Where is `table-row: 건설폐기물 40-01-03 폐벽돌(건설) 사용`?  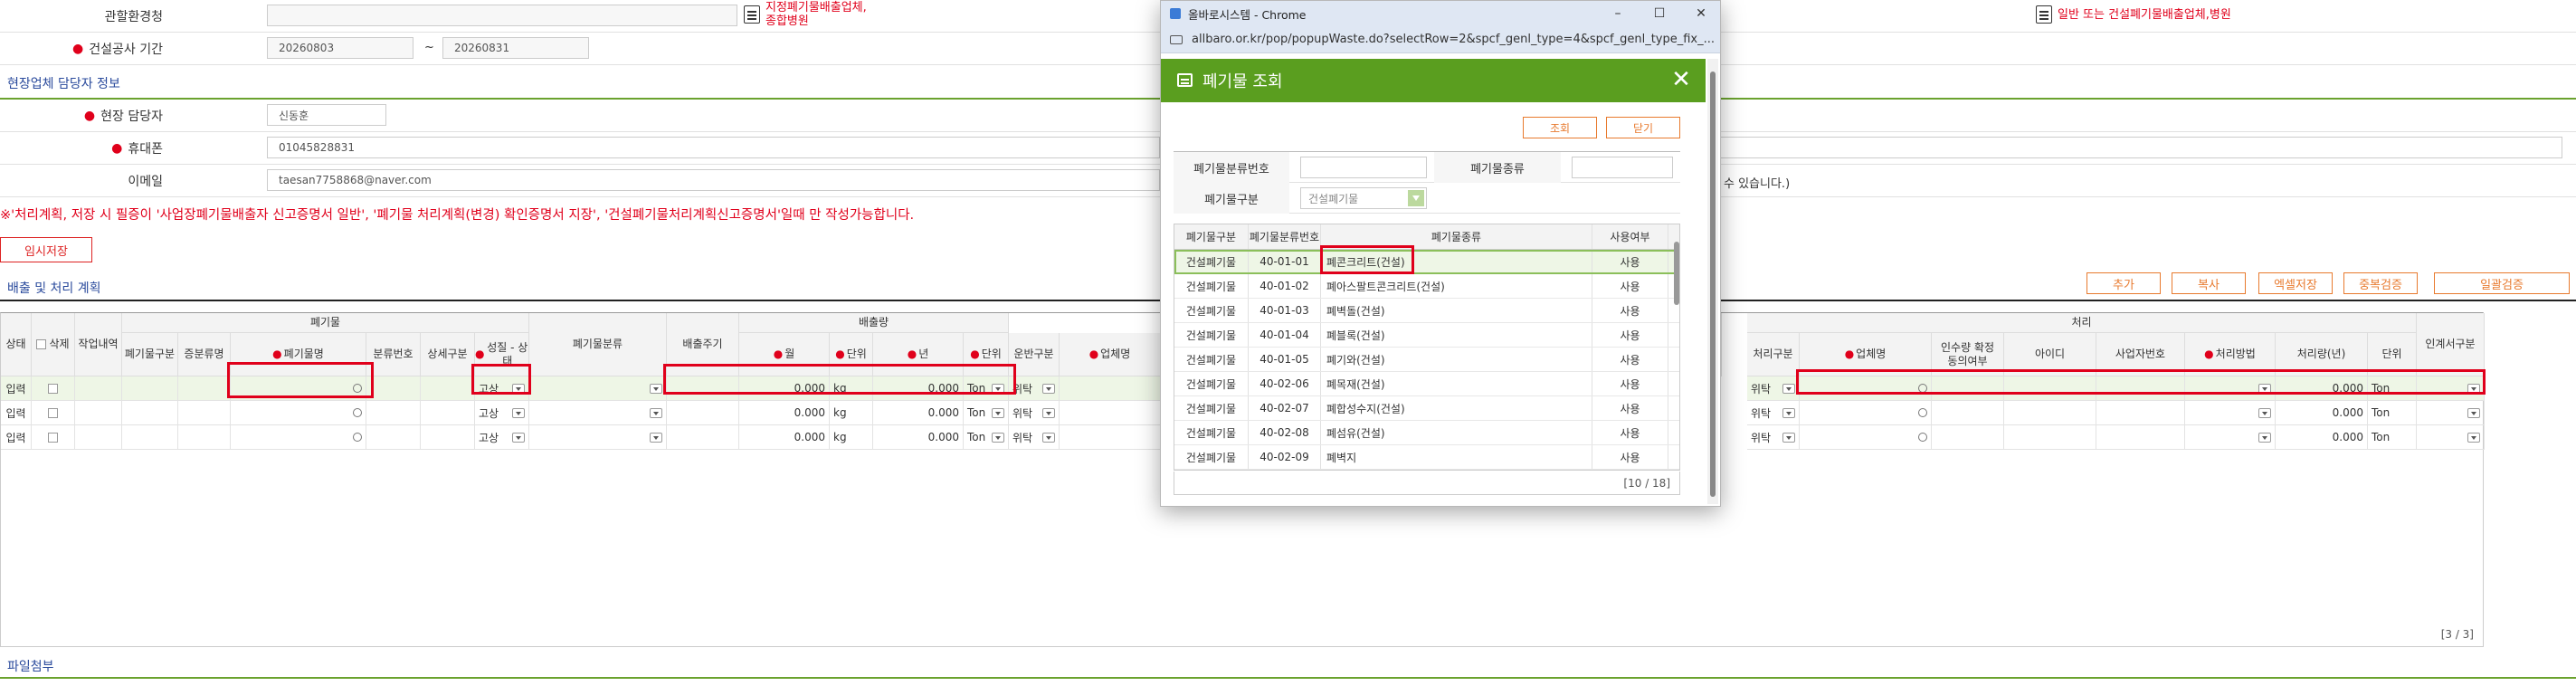 table-row: 건설폐기물 40-01-03 폐벽돌(건설) 사용 is located at coordinates (1426, 311).